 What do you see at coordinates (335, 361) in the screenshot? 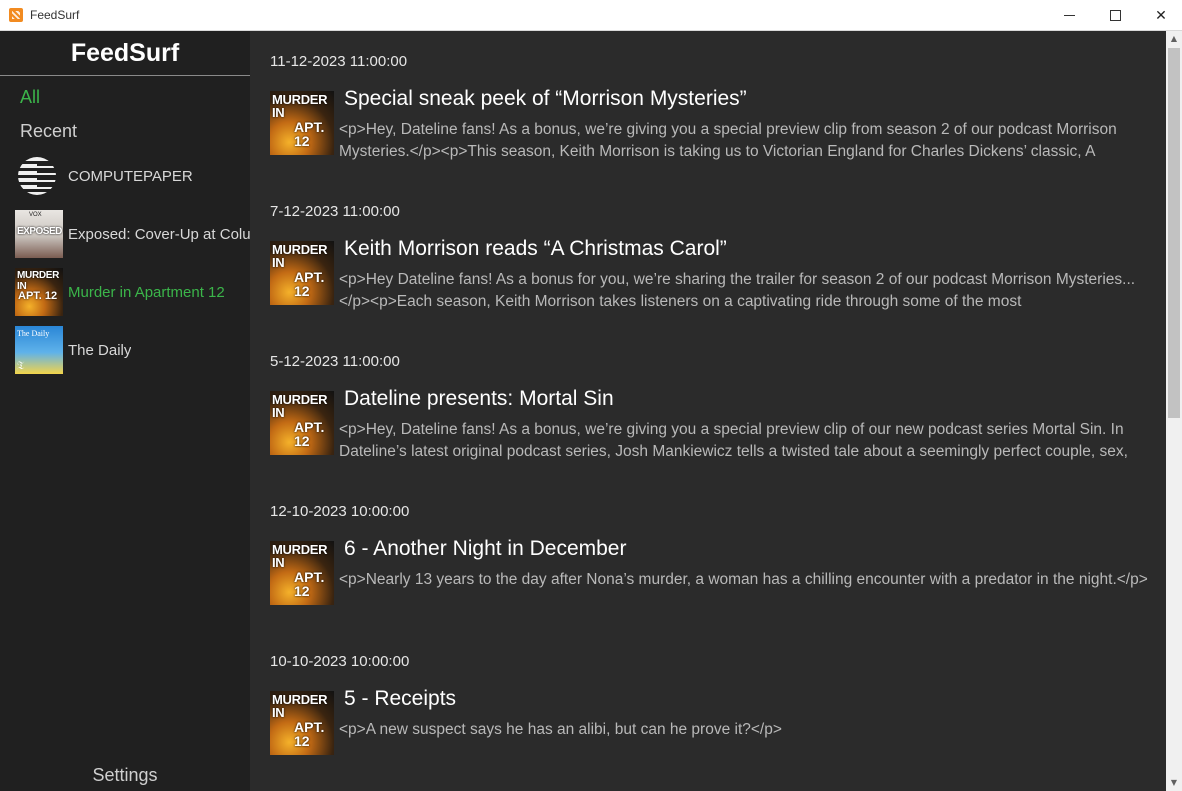
I see `episode-date: 5-12-2023 11:00:00` at bounding box center [335, 361].